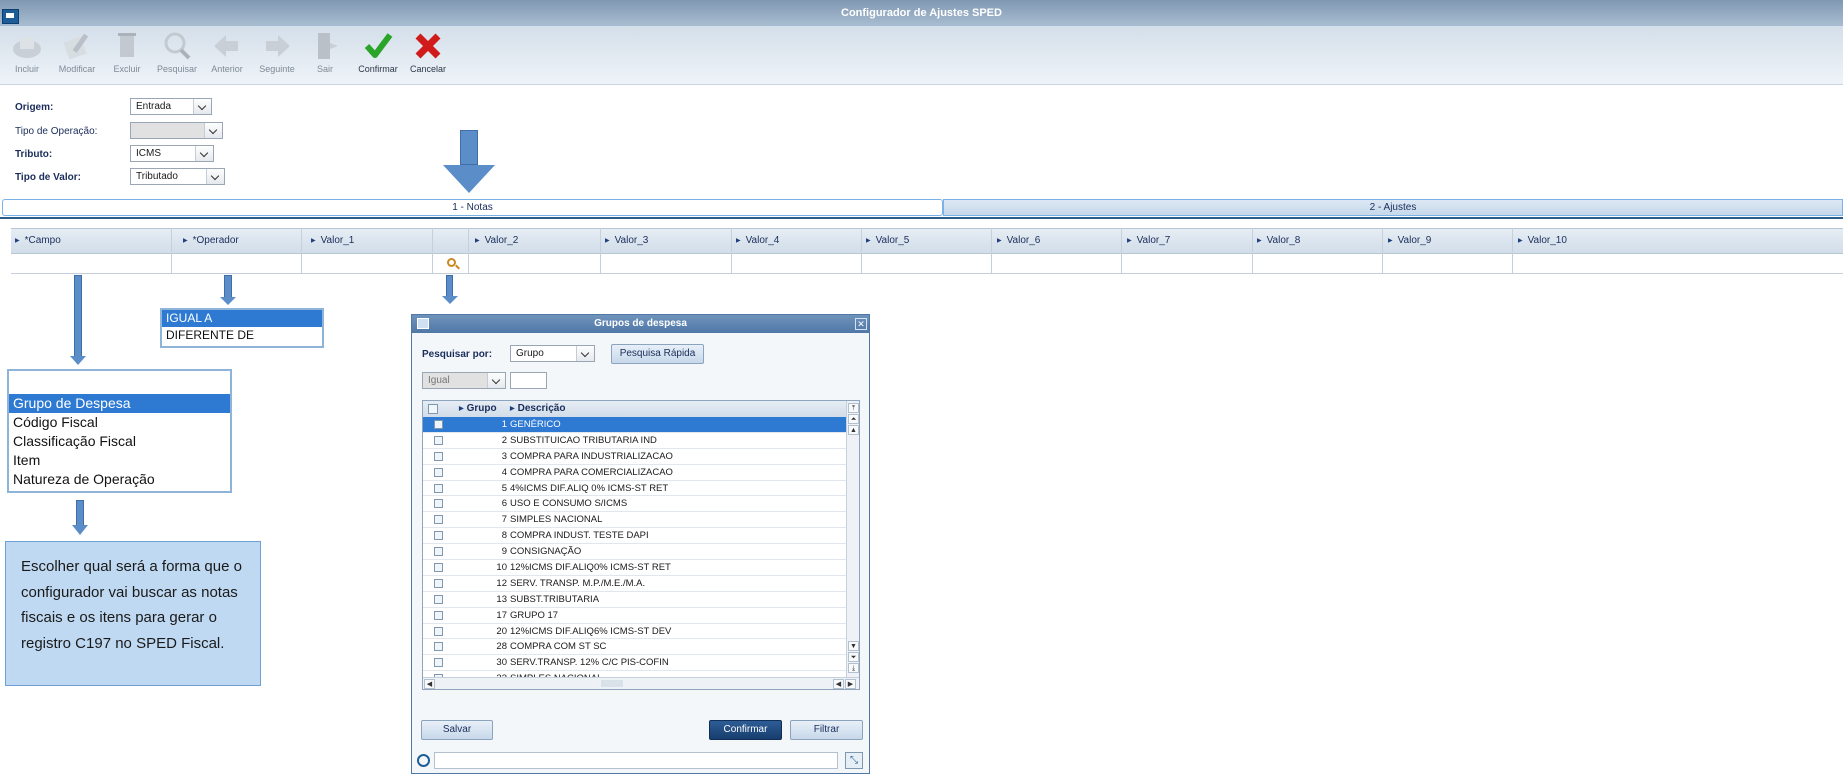 This screenshot has width=1843, height=777. I want to click on table-row: 30 SERV.TRANSP. 12% C/C PIS-COFIN, so click(634, 663).